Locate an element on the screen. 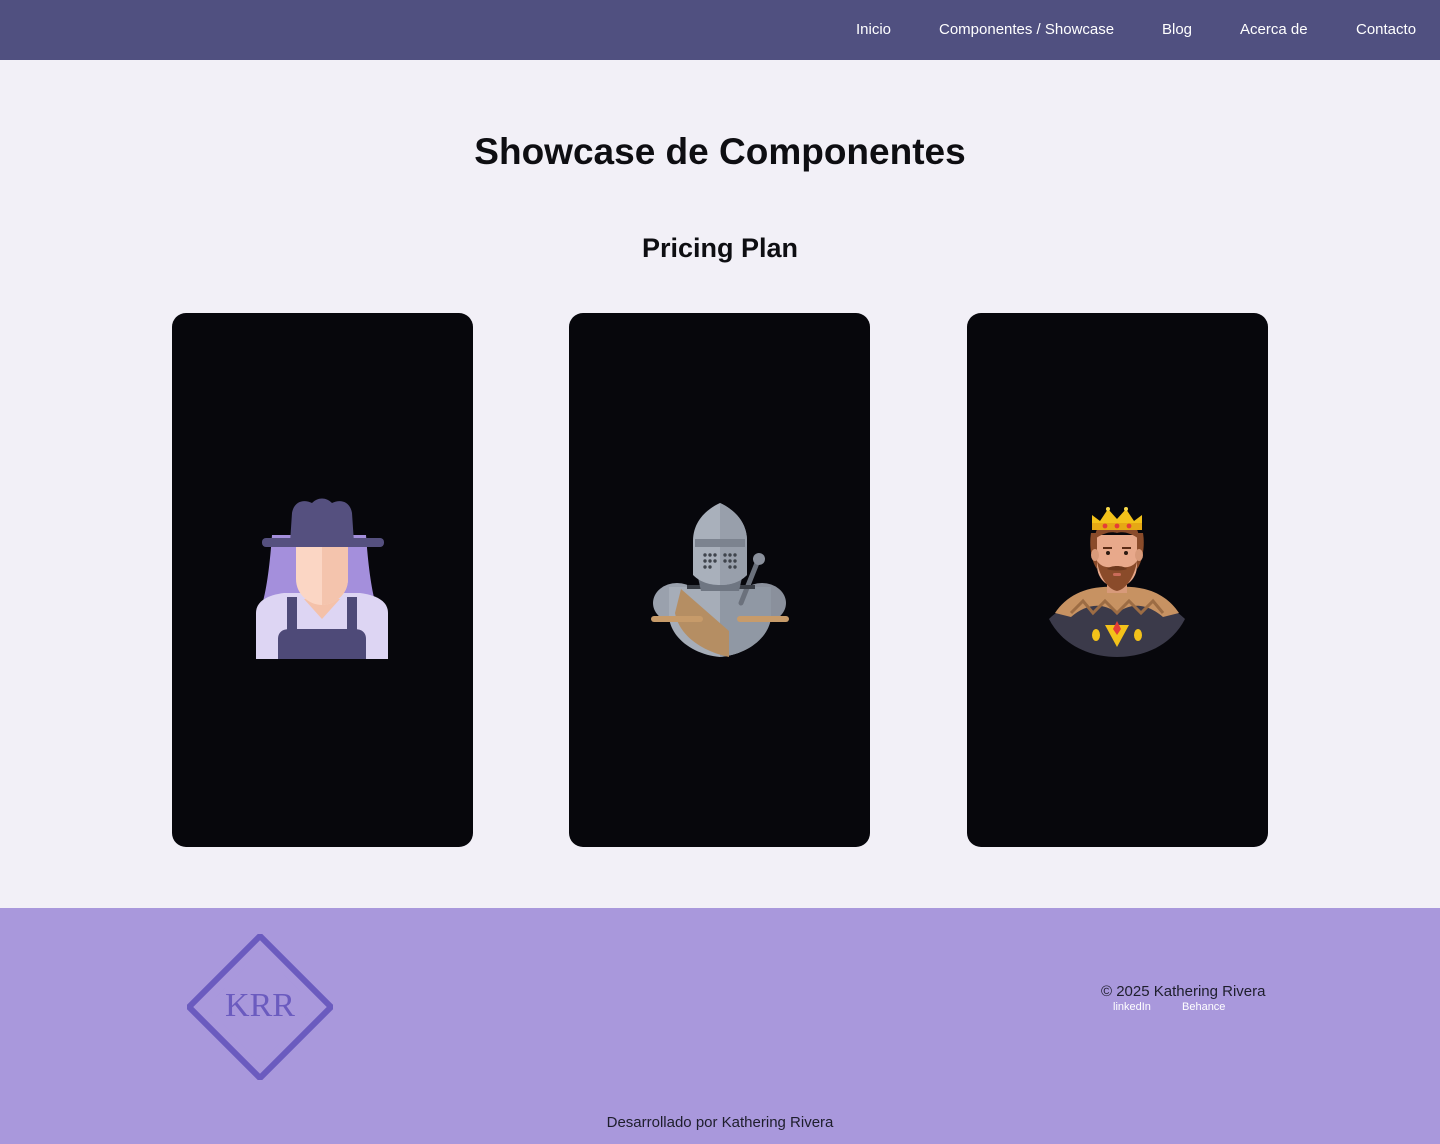 Image resolution: width=1440 pixels, height=1144 pixels. farmer-woman-avatar-icon is located at coordinates (322, 578).